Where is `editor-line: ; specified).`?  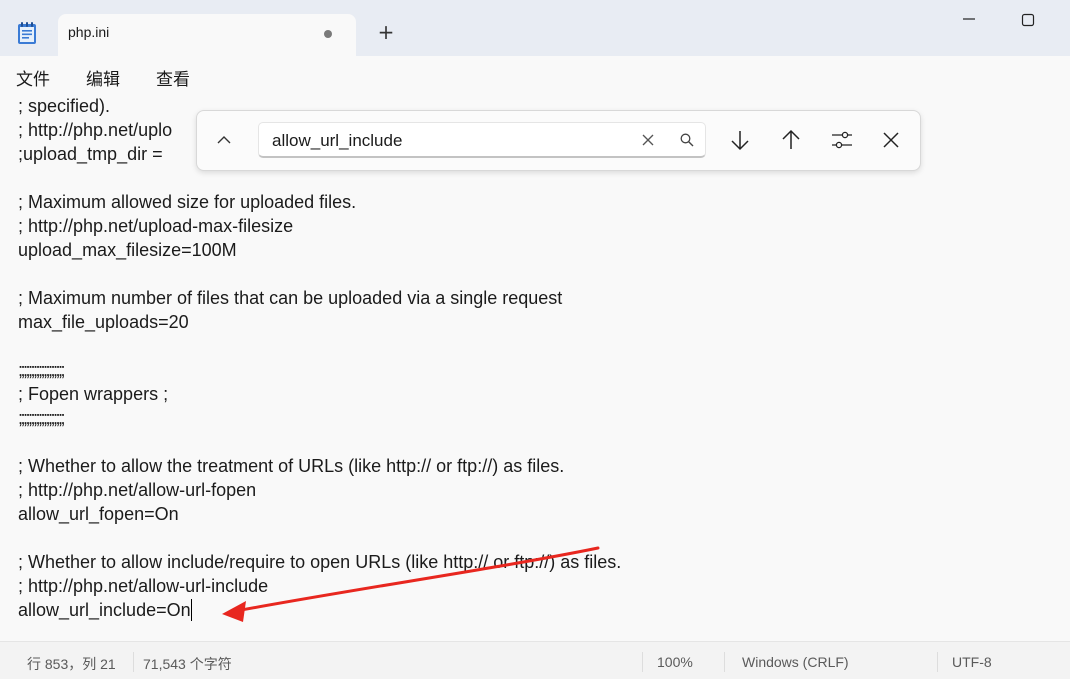
editor-line: ; specified). is located at coordinates (64, 106).